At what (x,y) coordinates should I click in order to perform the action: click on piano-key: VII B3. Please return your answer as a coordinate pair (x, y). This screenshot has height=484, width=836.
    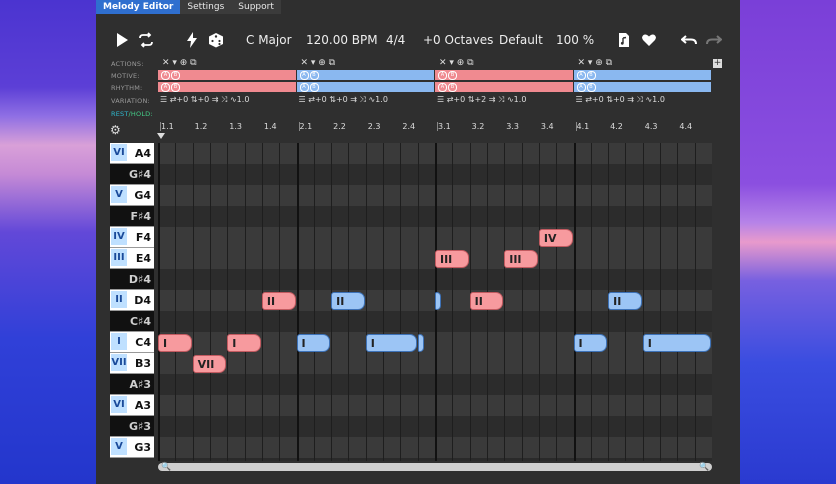
    Looking at the image, I should click on (132, 363).